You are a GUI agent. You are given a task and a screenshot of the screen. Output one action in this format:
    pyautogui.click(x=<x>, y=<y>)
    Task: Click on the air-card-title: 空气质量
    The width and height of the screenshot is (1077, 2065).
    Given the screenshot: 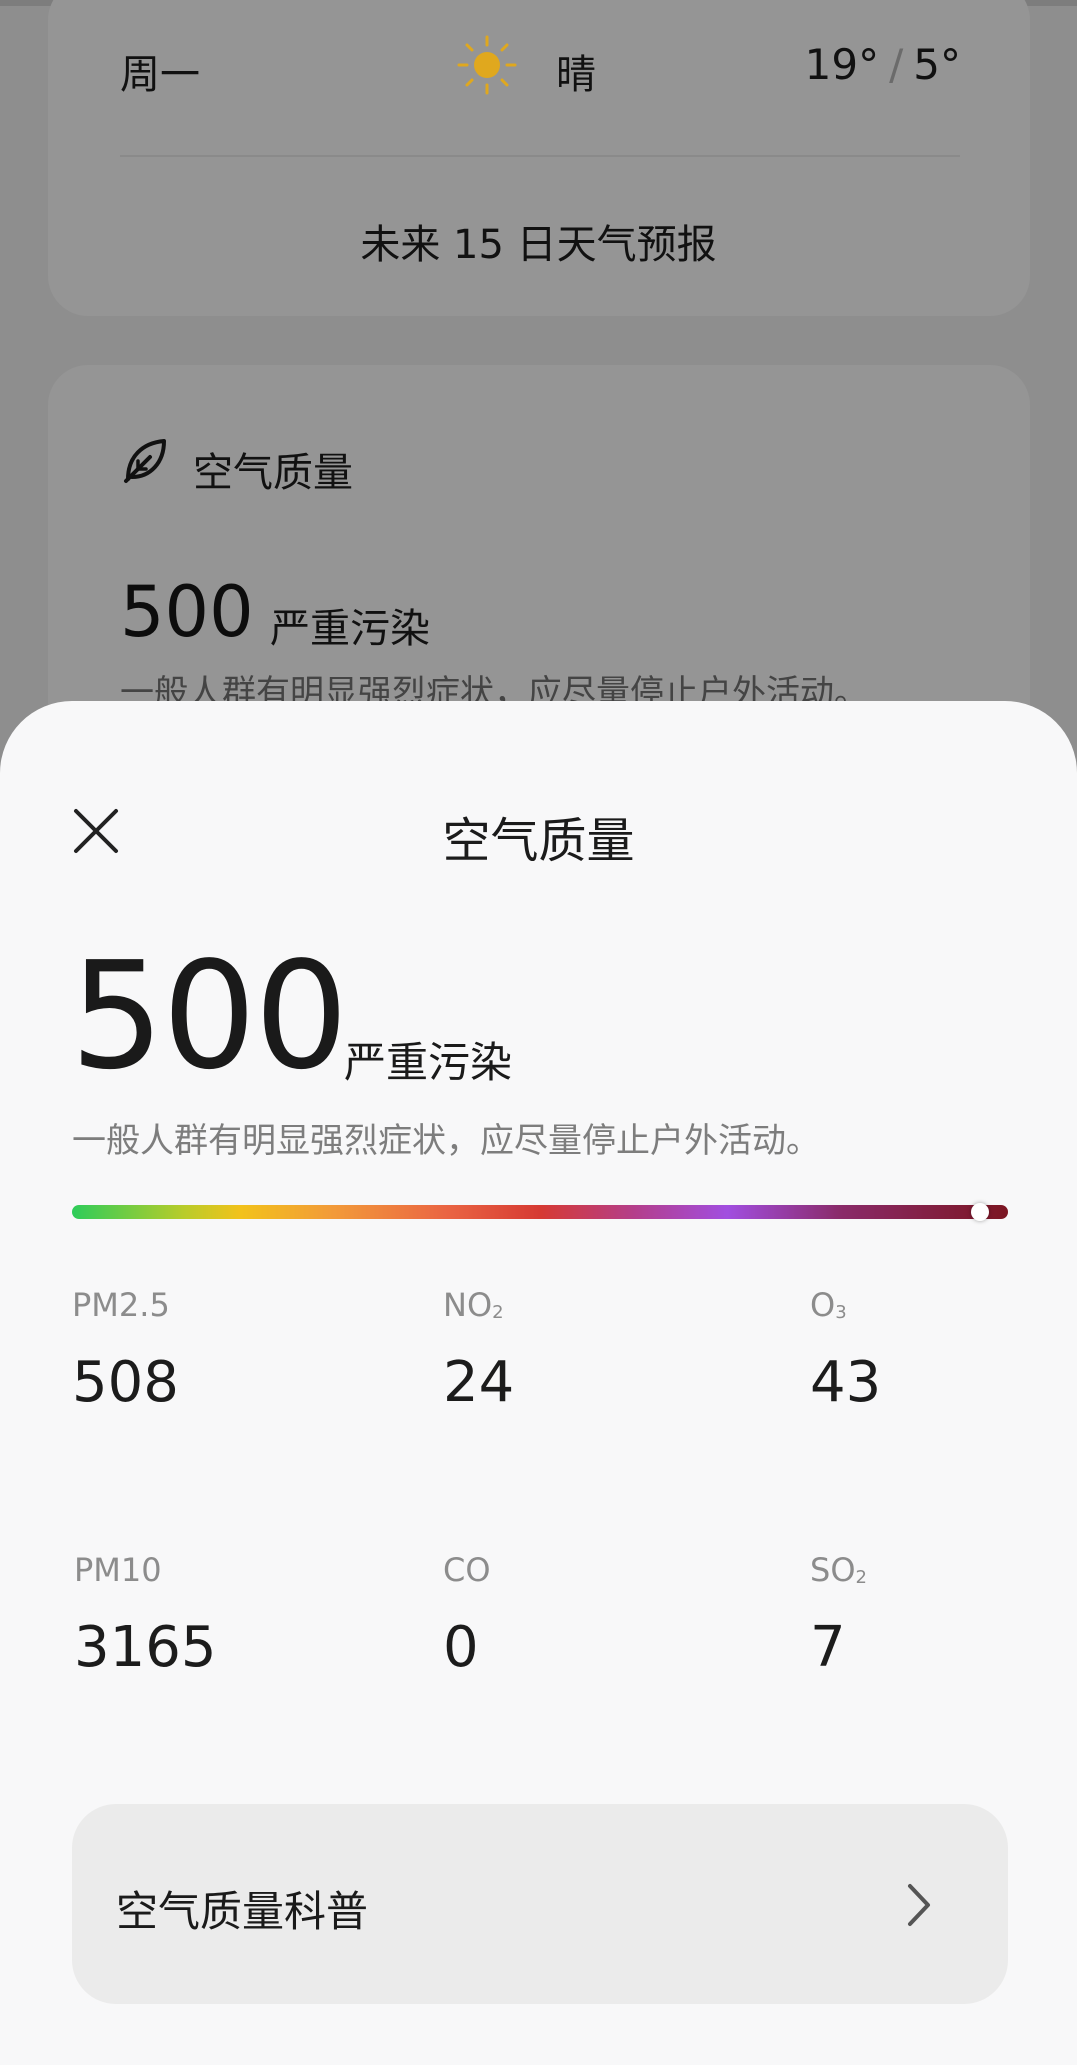 What is the action you would take?
    pyautogui.click(x=273, y=473)
    